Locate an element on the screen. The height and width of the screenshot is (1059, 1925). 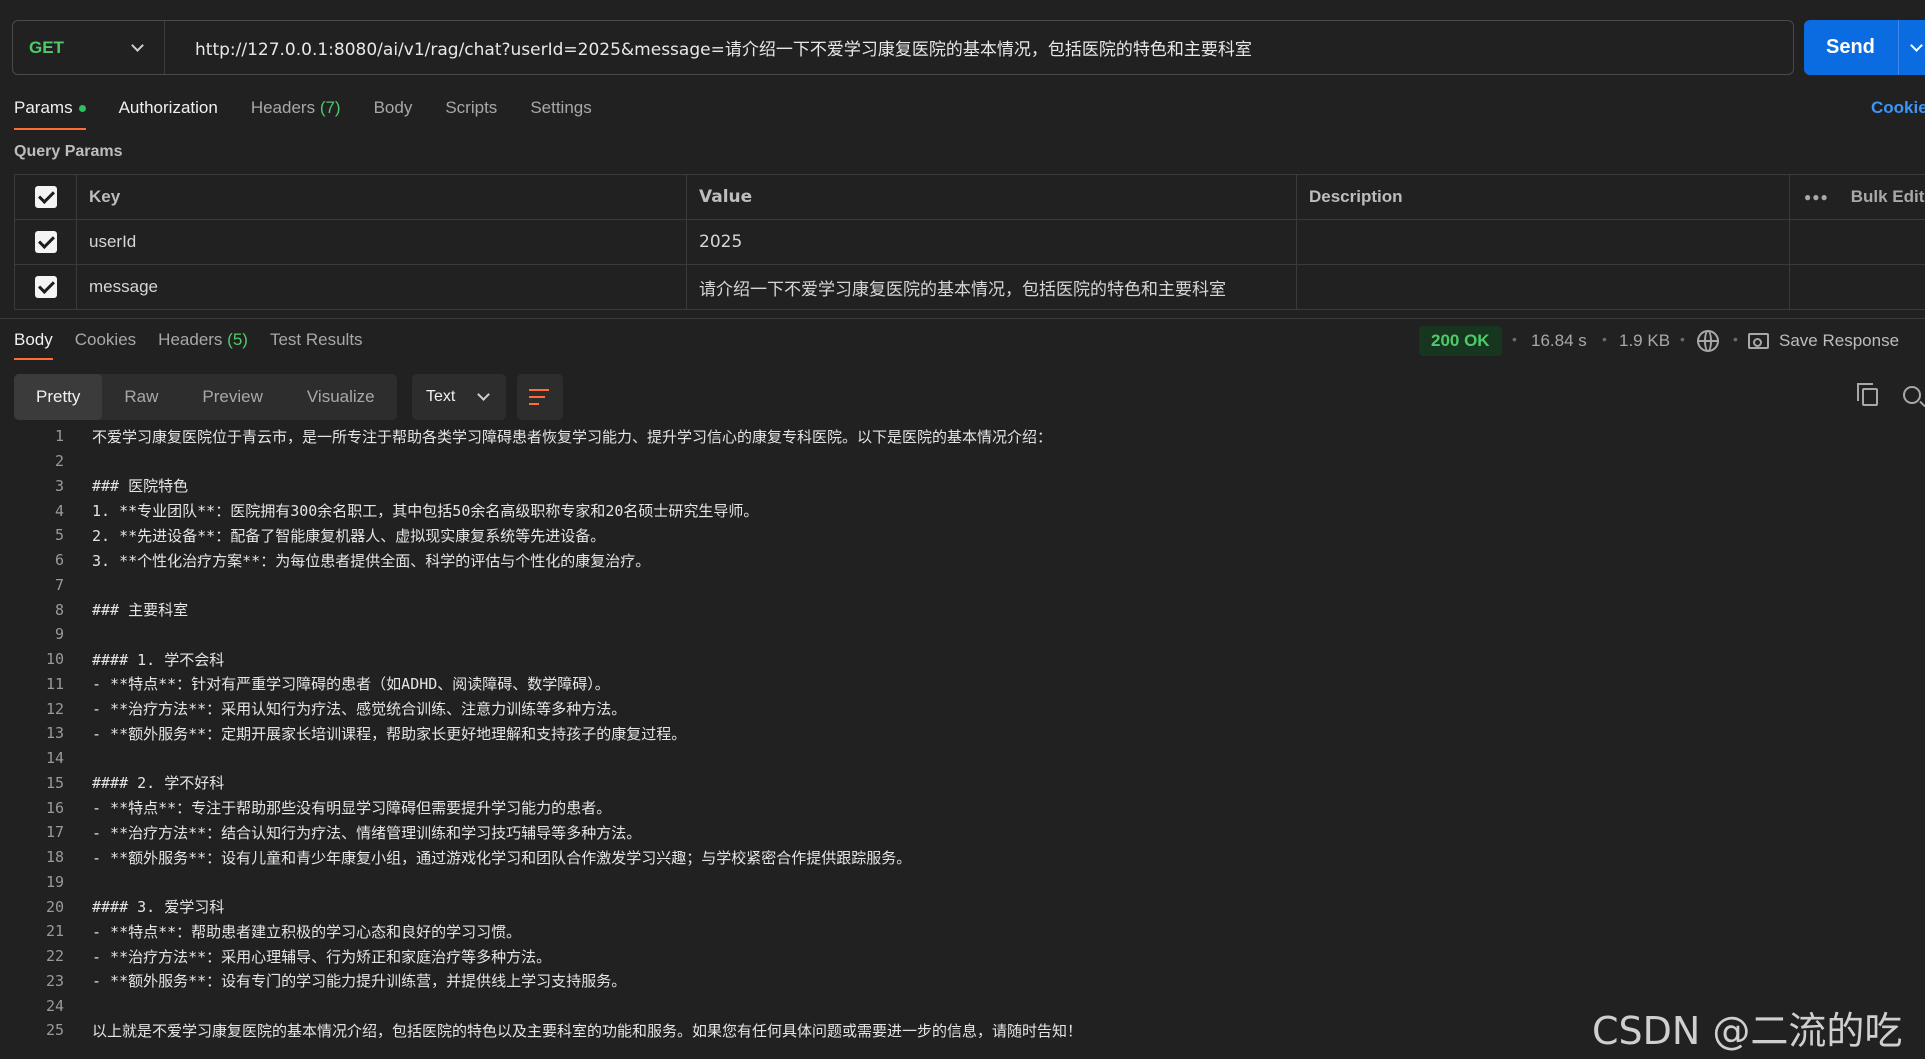
code-line: 3 ### 医院特色 is located at coordinates (962, 486).